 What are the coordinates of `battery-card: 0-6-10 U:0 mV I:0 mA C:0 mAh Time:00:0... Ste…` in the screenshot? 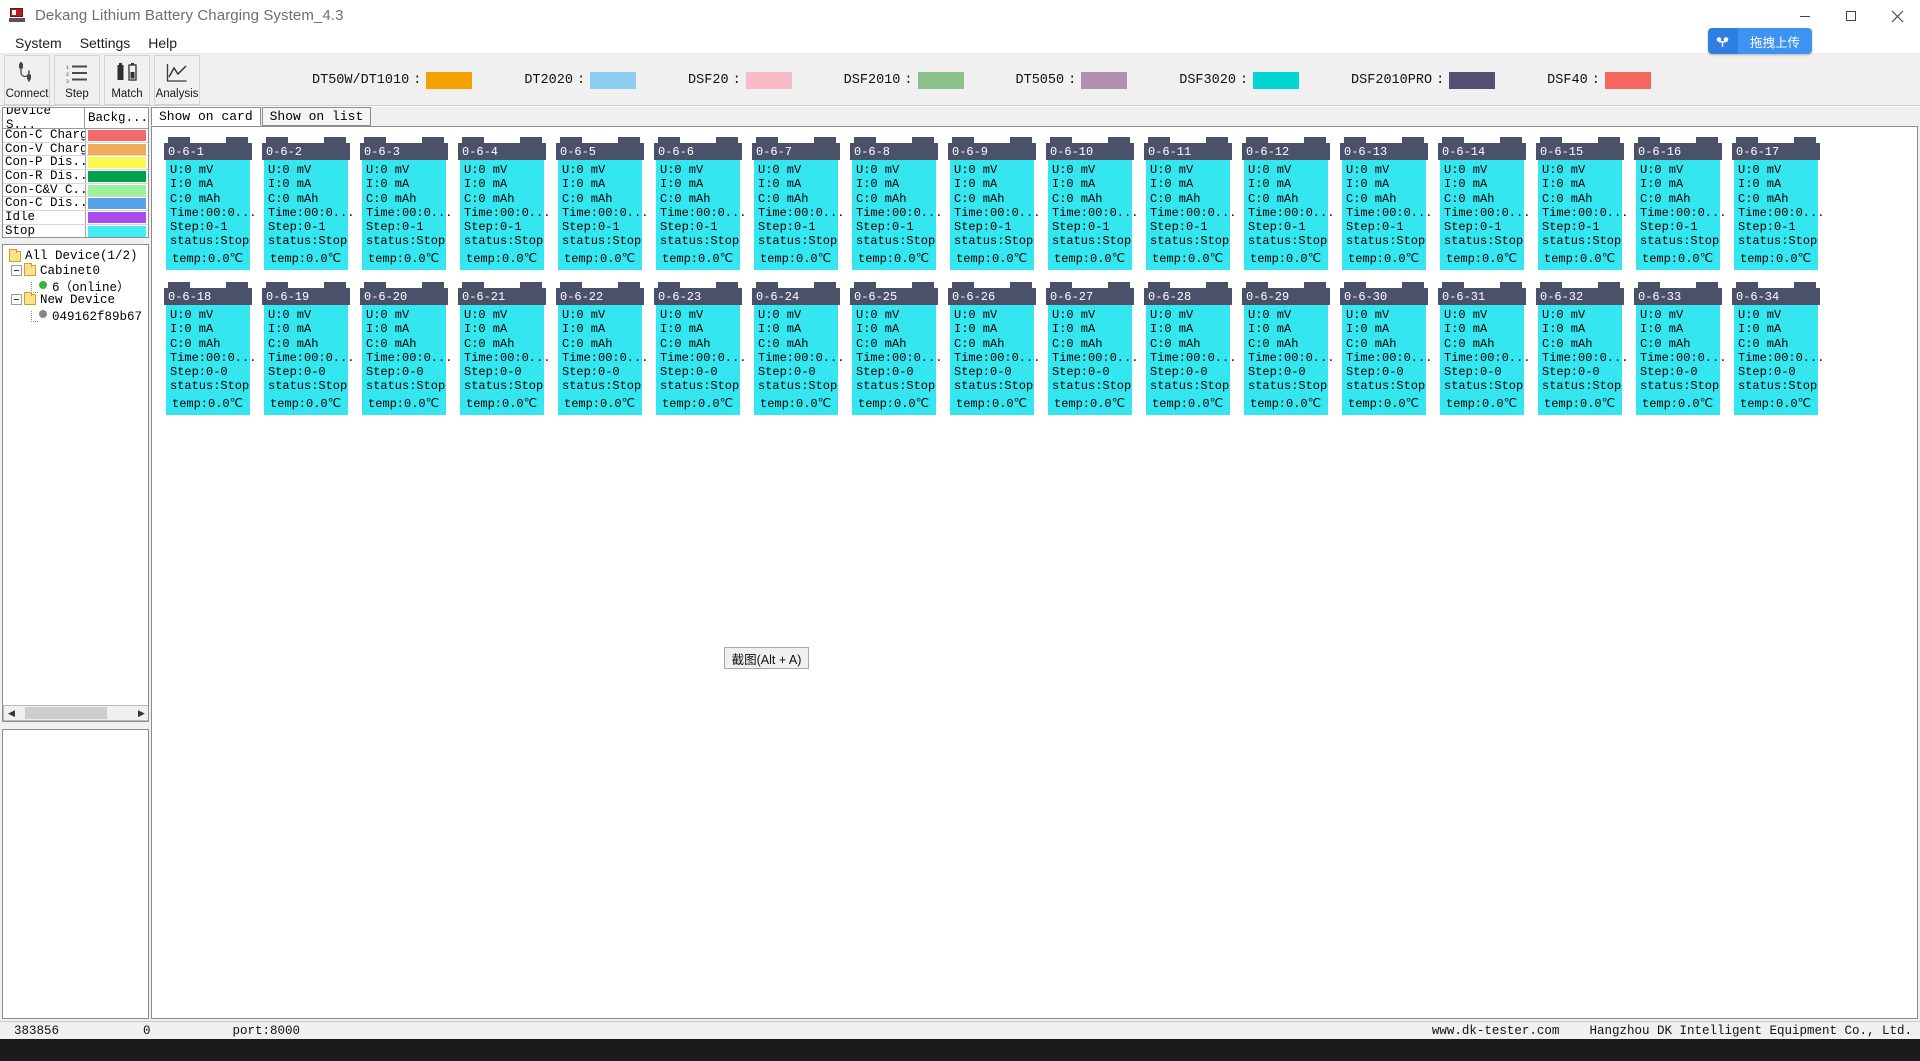 It's located at (1092, 204).